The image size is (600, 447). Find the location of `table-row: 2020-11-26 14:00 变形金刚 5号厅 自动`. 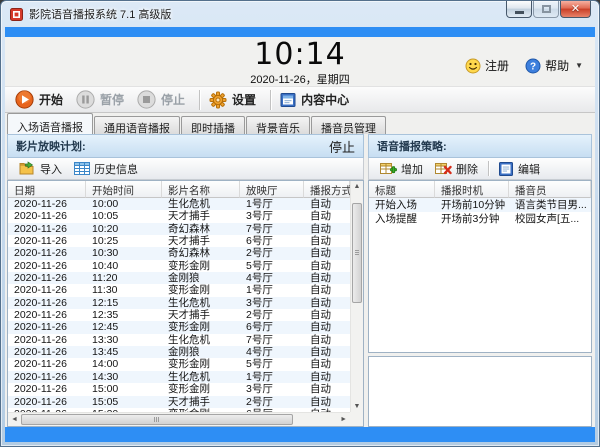

table-row: 2020-11-26 14:00 变形金刚 5号厅 自动 is located at coordinates (179, 364).